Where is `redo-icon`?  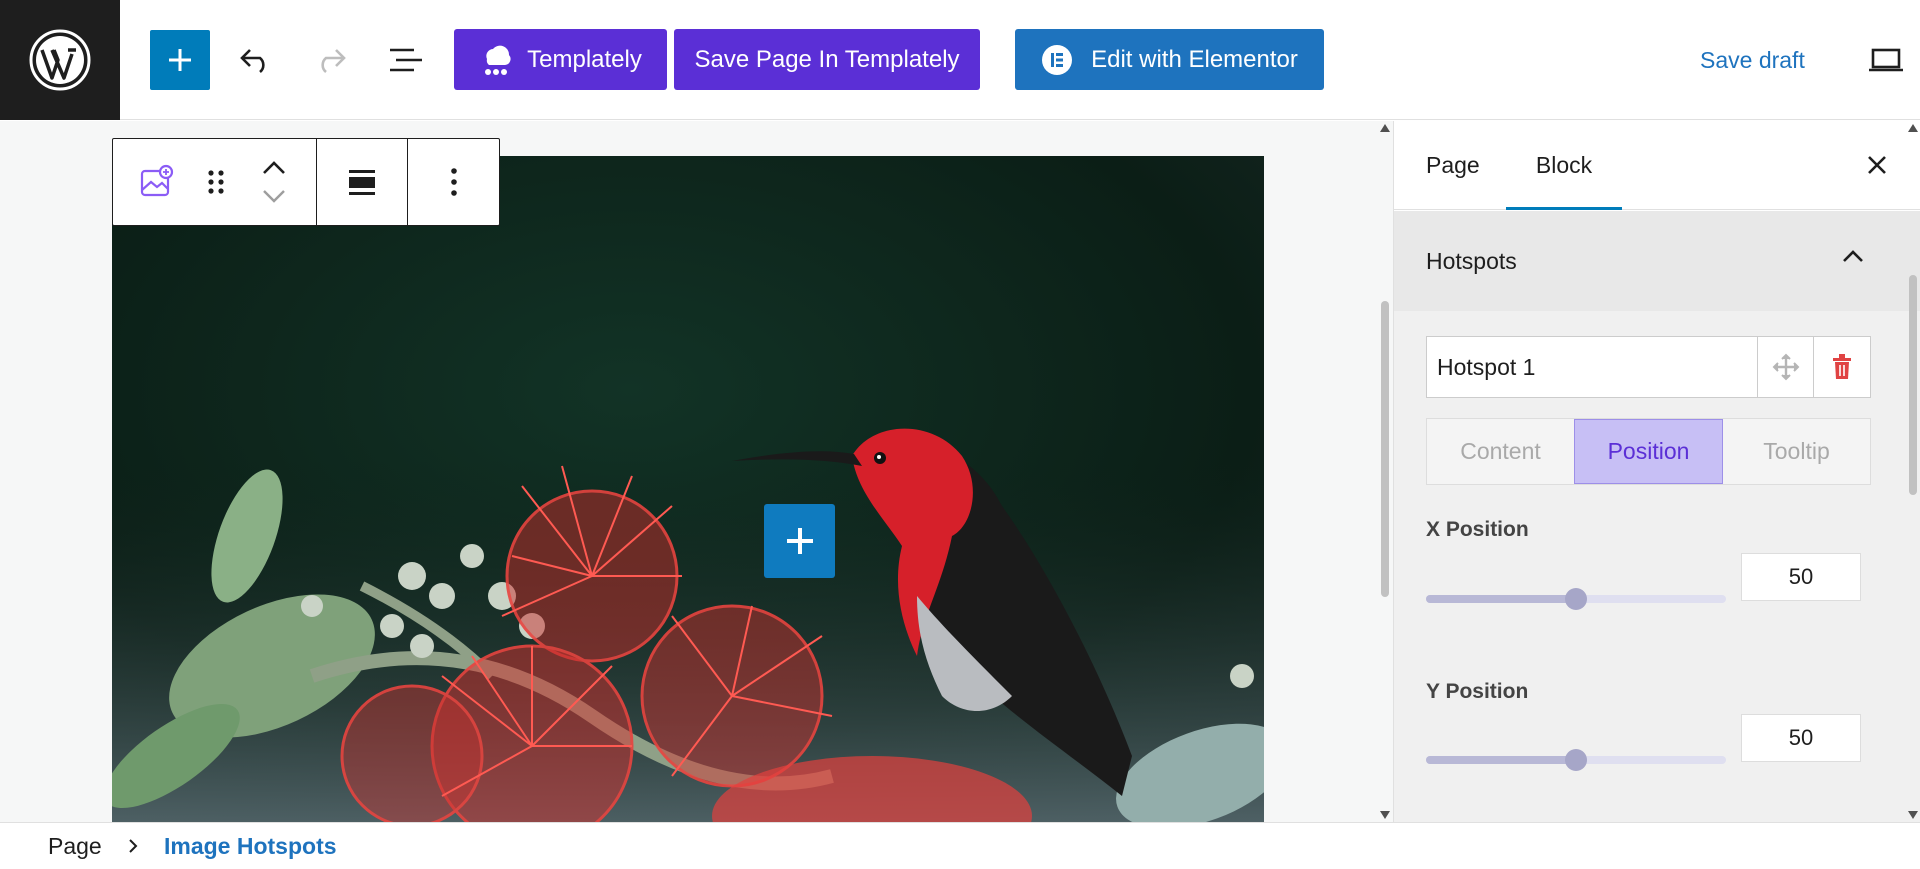
redo-icon is located at coordinates (333, 61).